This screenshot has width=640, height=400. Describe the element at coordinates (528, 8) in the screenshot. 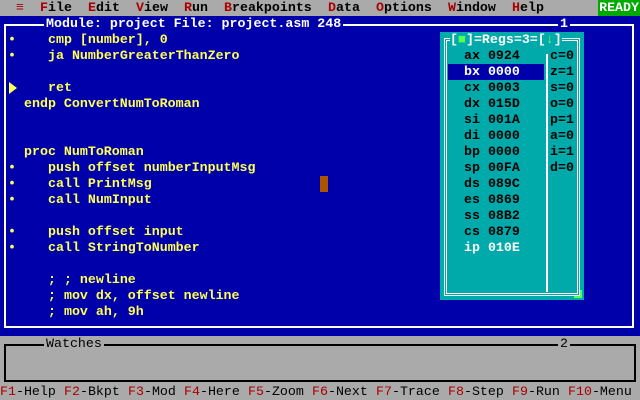

I see `menu-help: Help` at that location.